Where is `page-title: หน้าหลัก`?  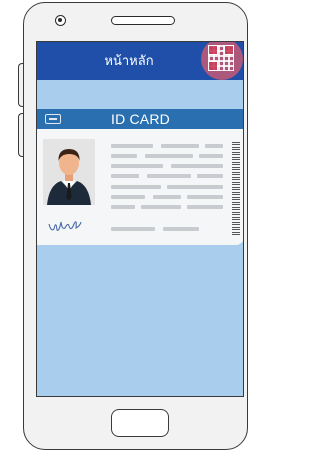
page-title: หน้าหลัก is located at coordinates (129, 61).